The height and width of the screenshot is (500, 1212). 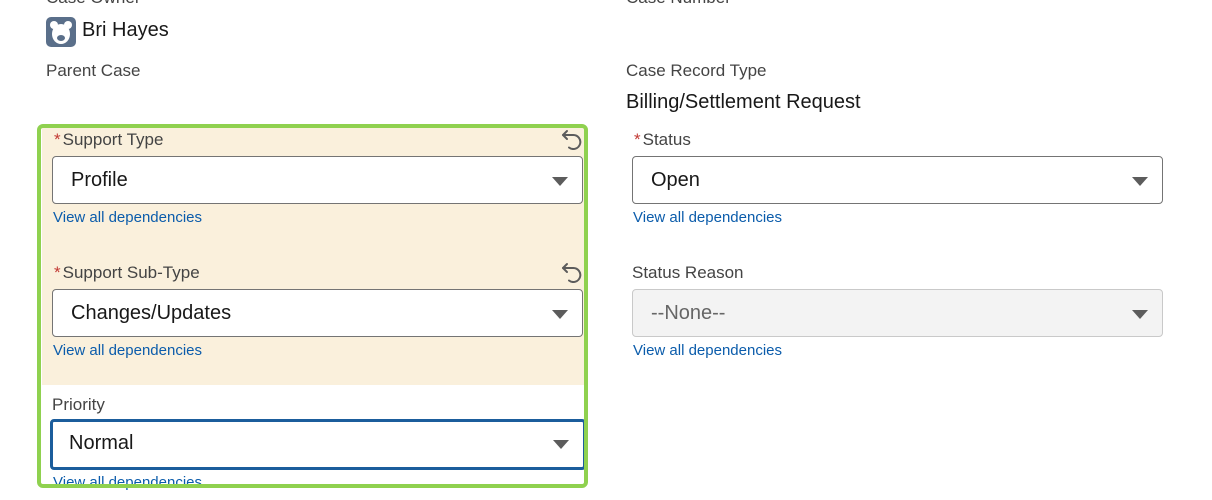 I want to click on status-reason-dependencies-link: View all dependencies, so click(x=707, y=350).